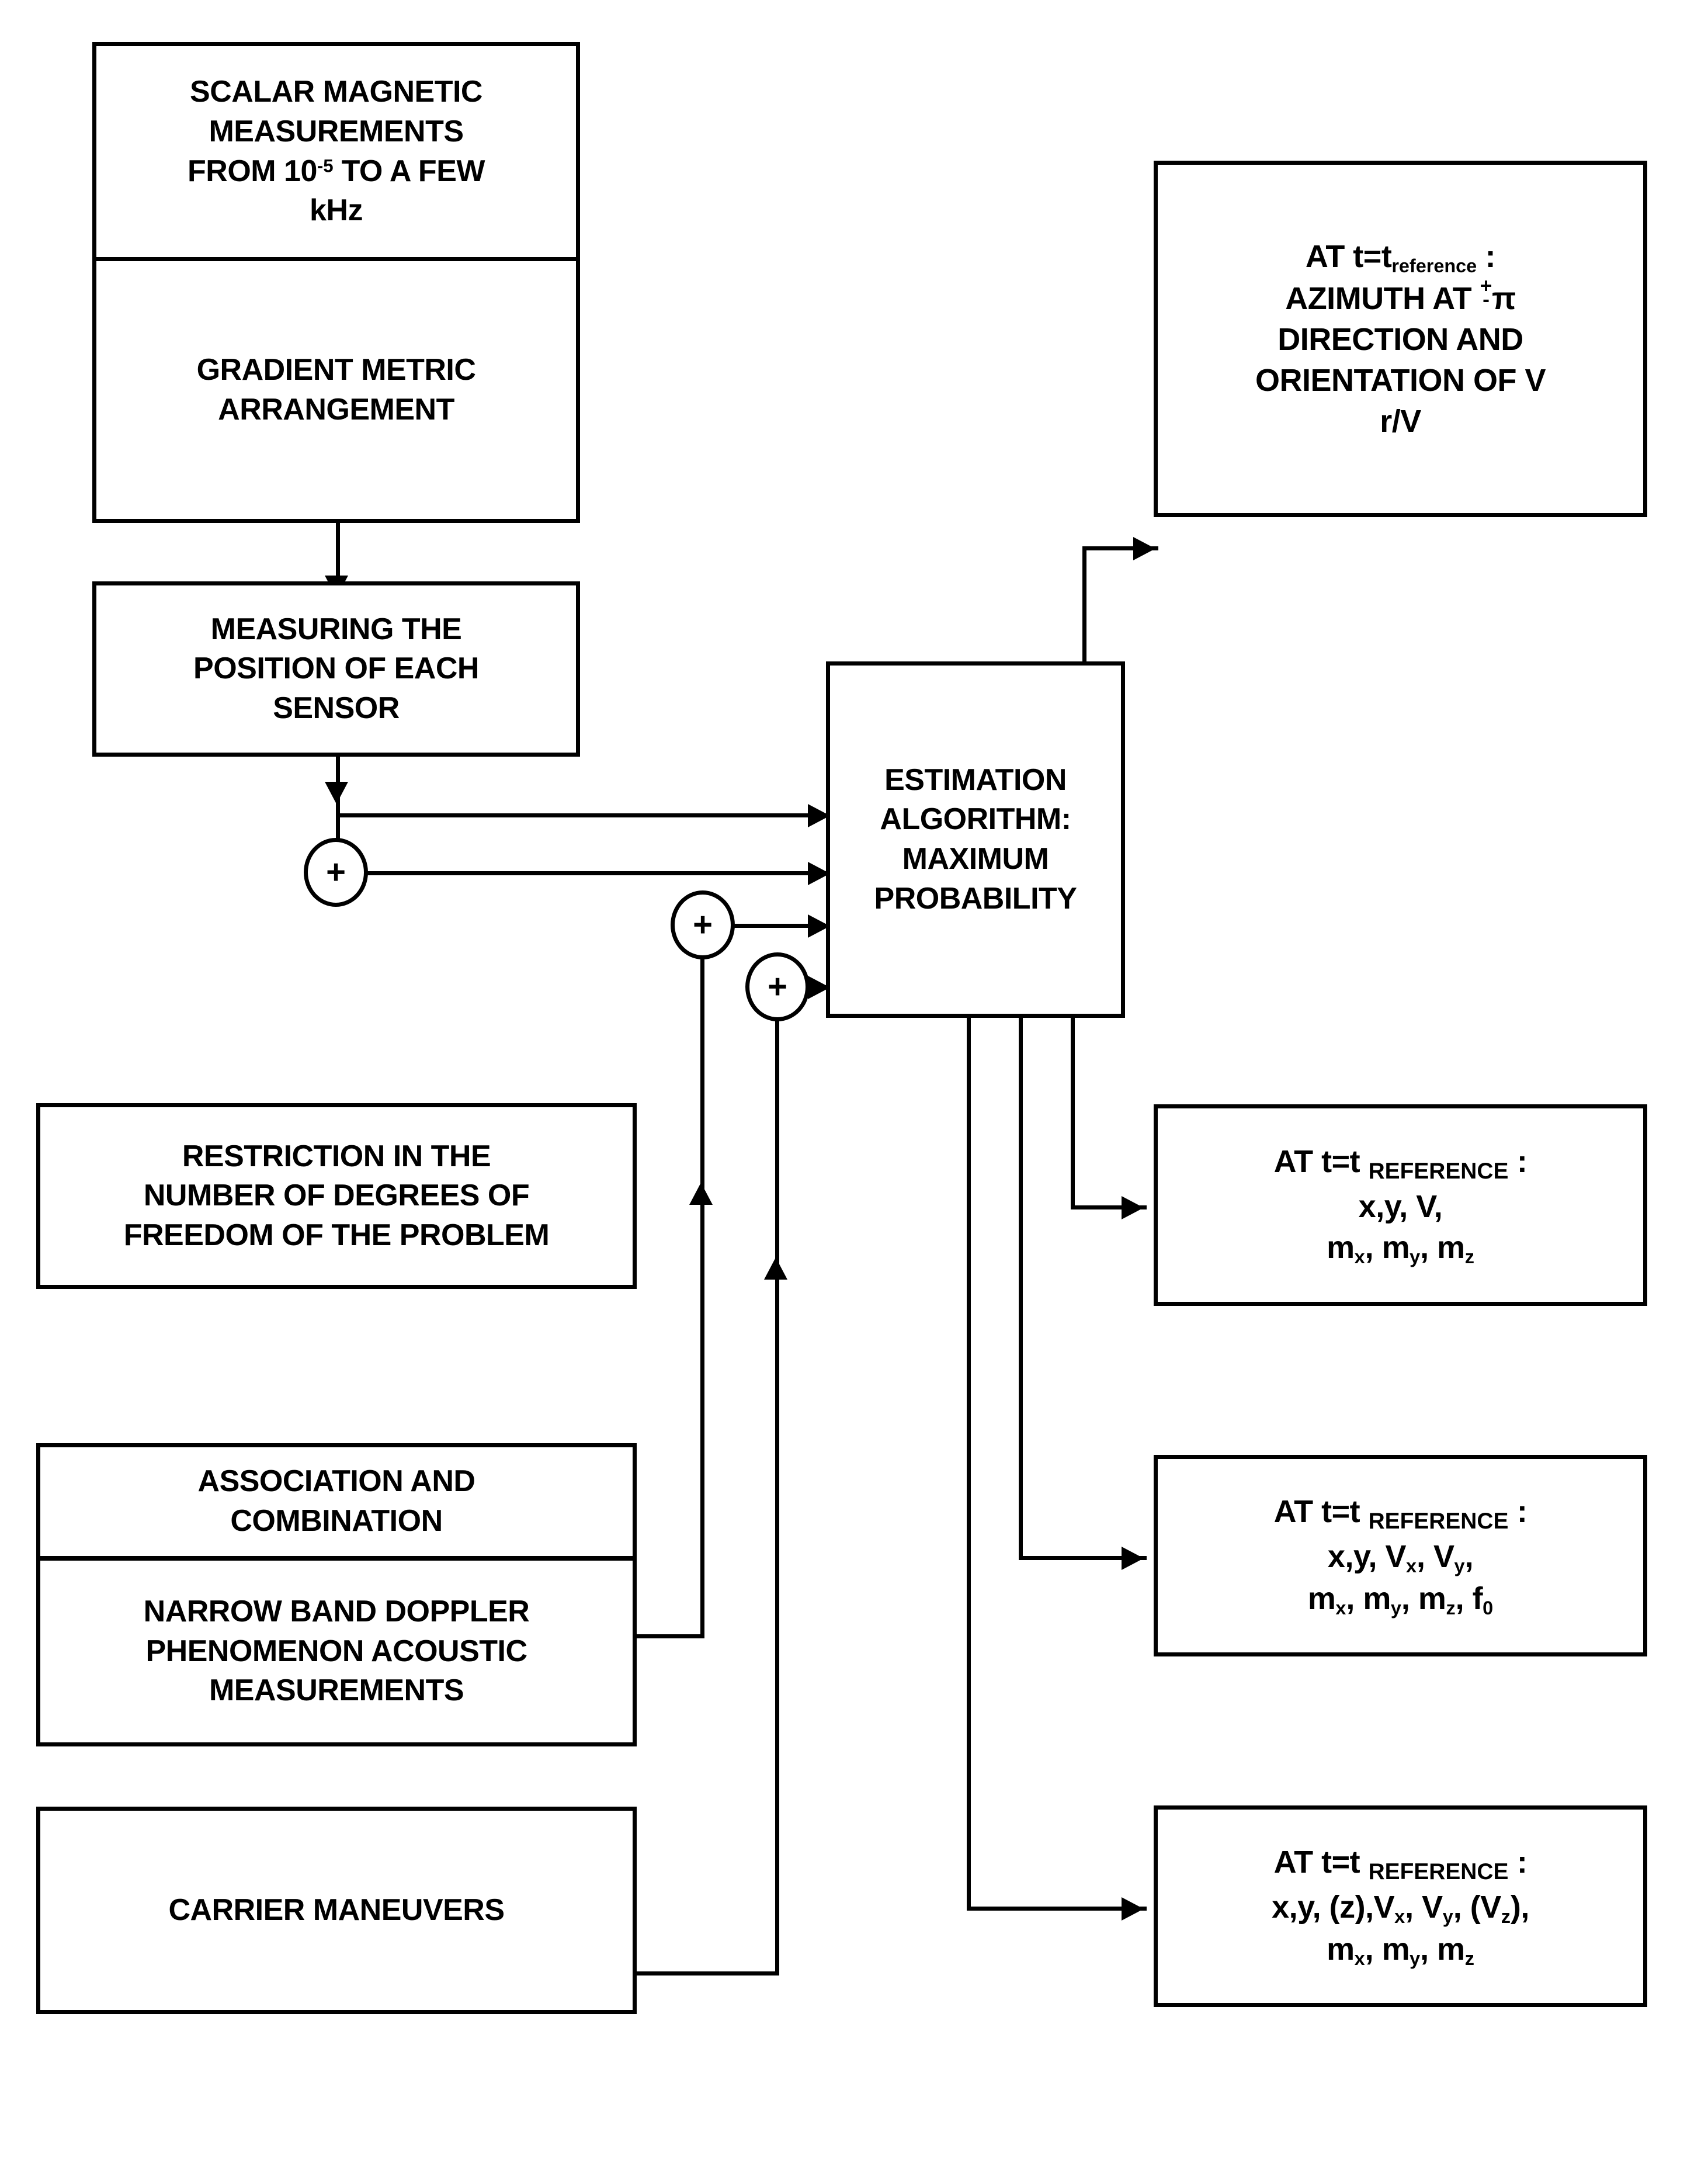  Describe the element at coordinates (1434, 265) in the screenshot. I see `azimuth-head-sub: reference` at that location.